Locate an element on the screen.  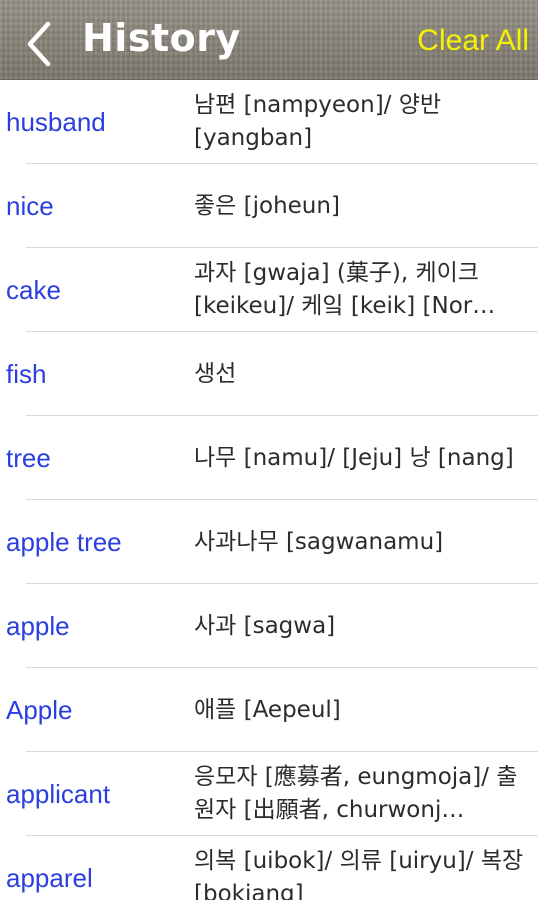
history-word: apparel is located at coordinates (49, 877).